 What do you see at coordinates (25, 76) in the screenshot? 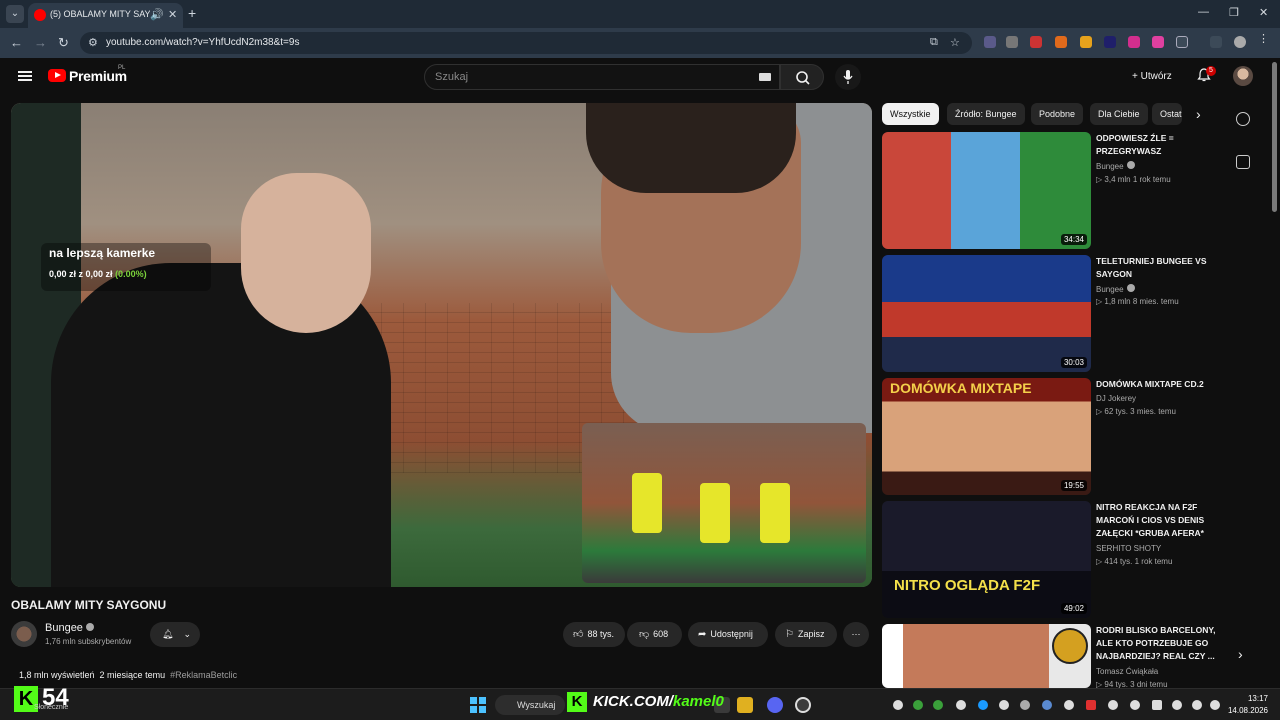
I see `menu-hamburger-icon` at bounding box center [25, 76].